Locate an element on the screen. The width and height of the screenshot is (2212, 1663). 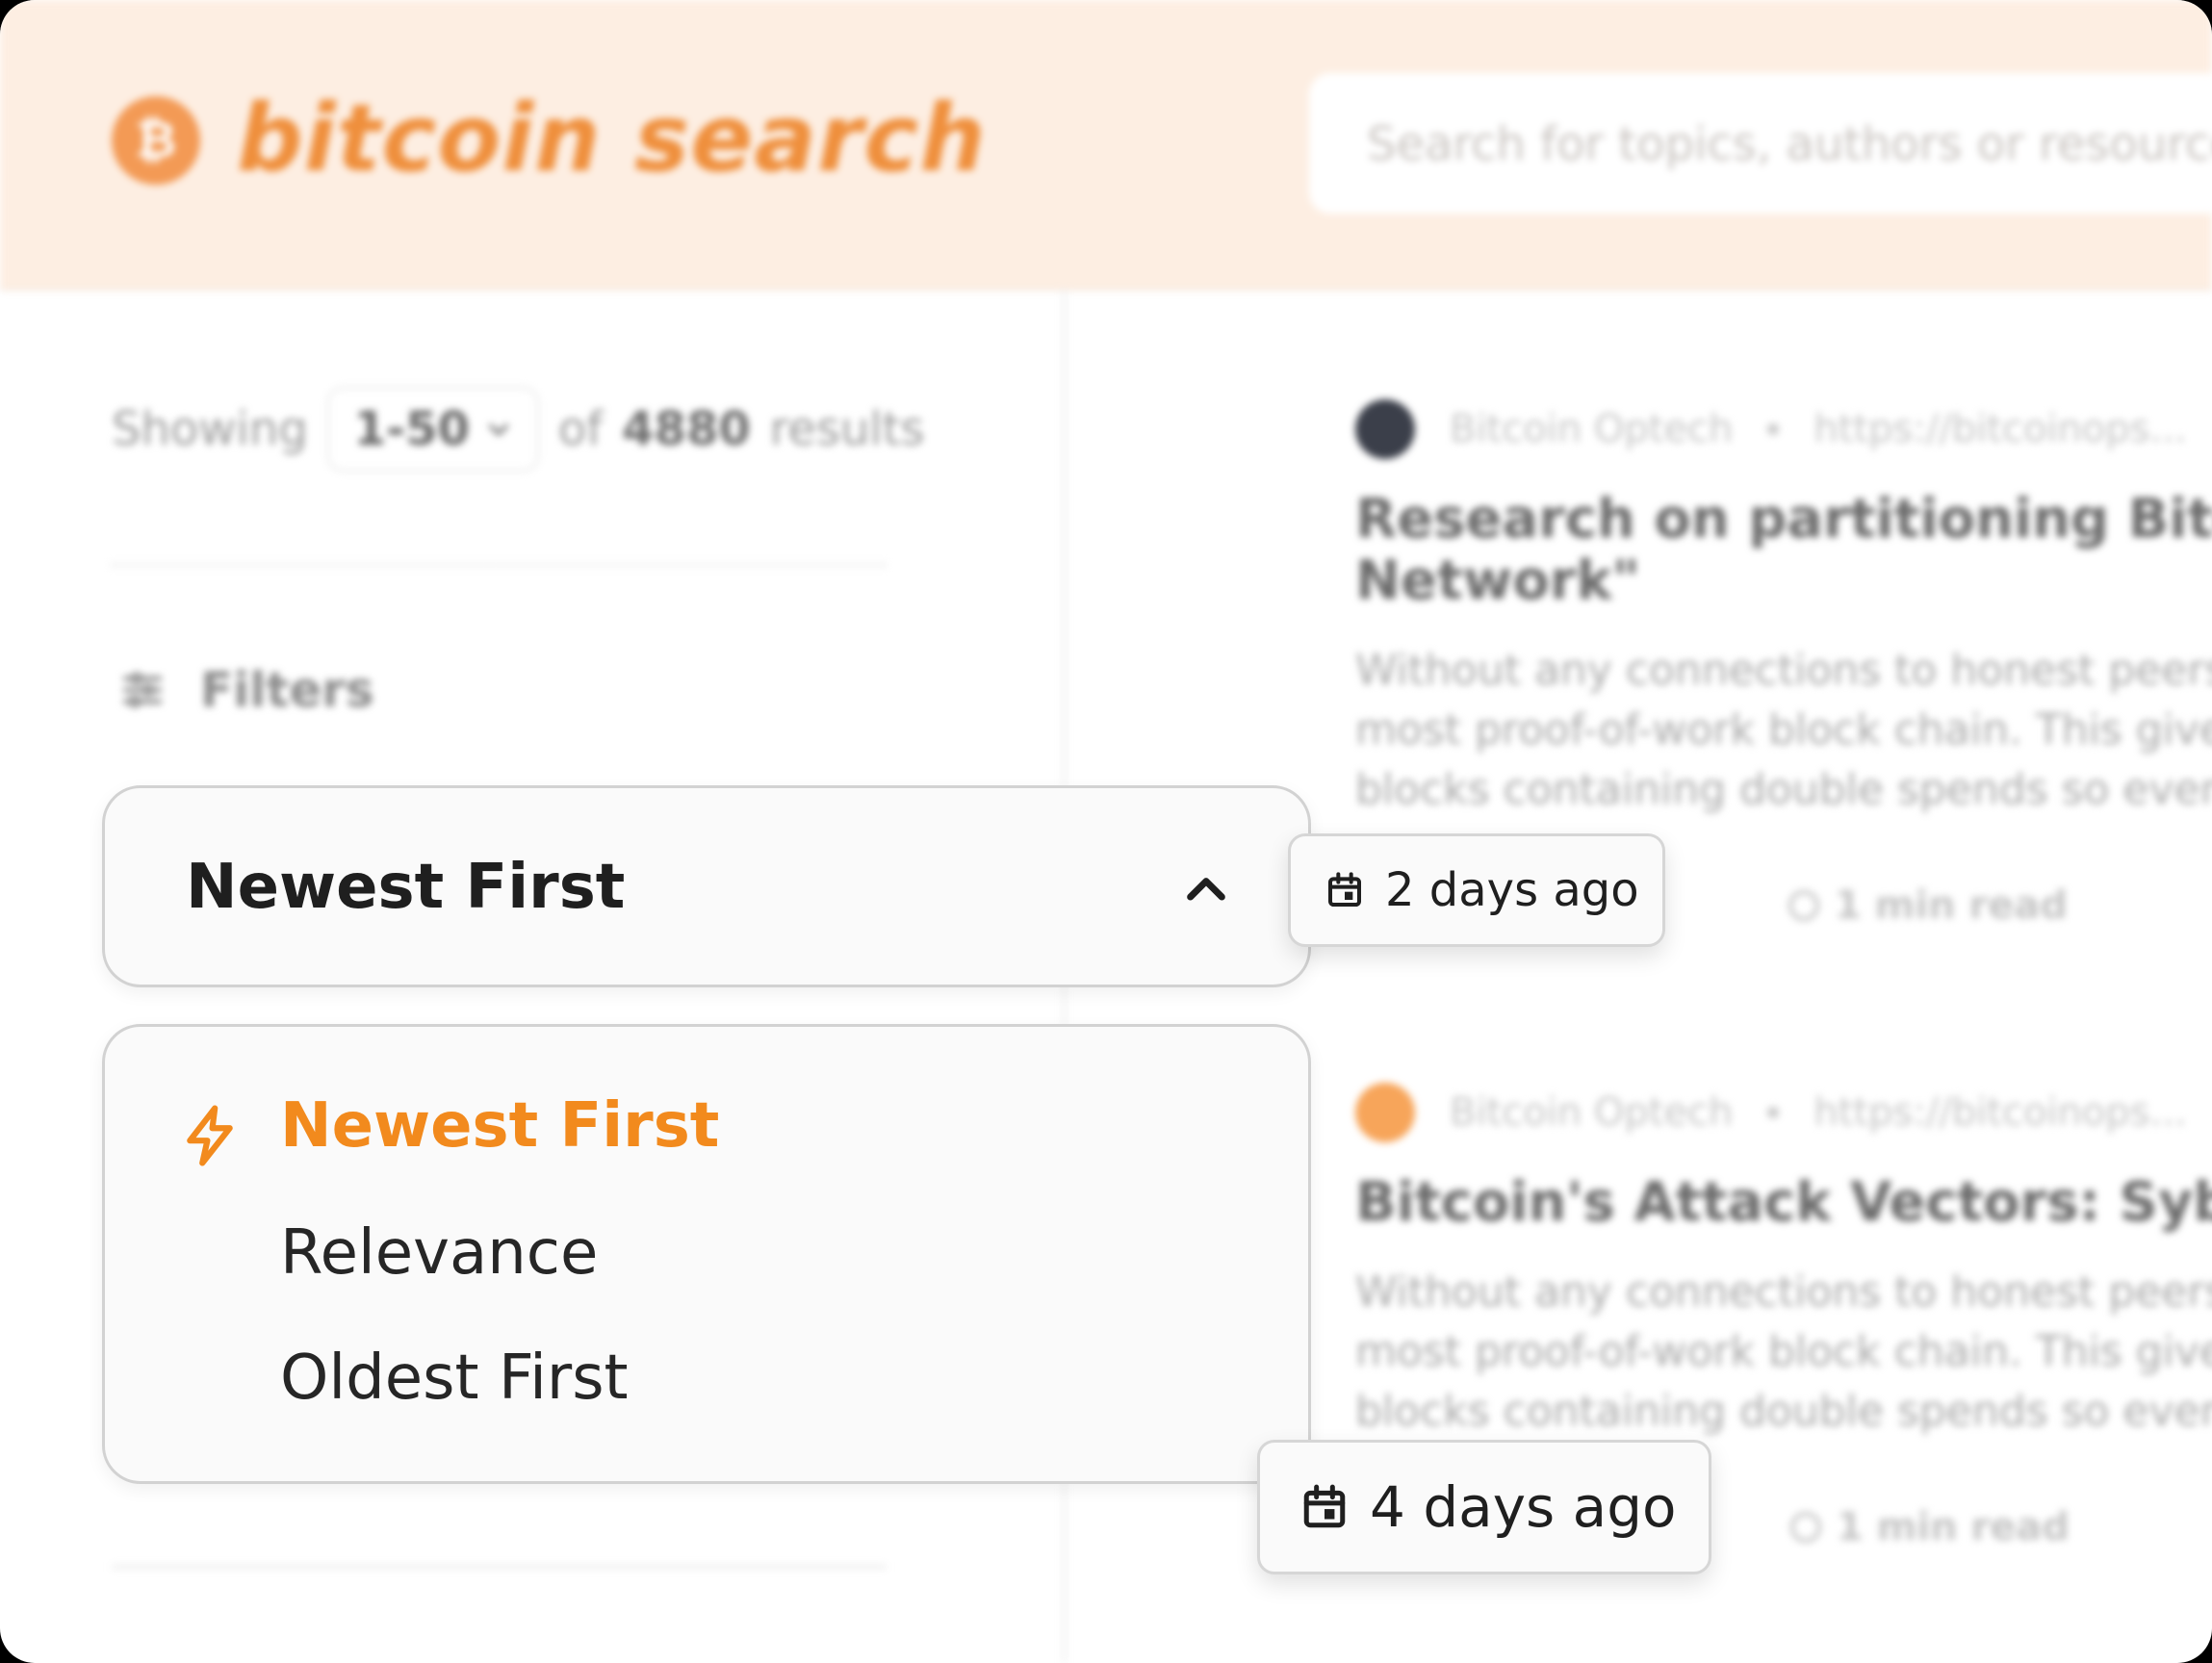
date-badge: 4 days ago is located at coordinates (1484, 1507).